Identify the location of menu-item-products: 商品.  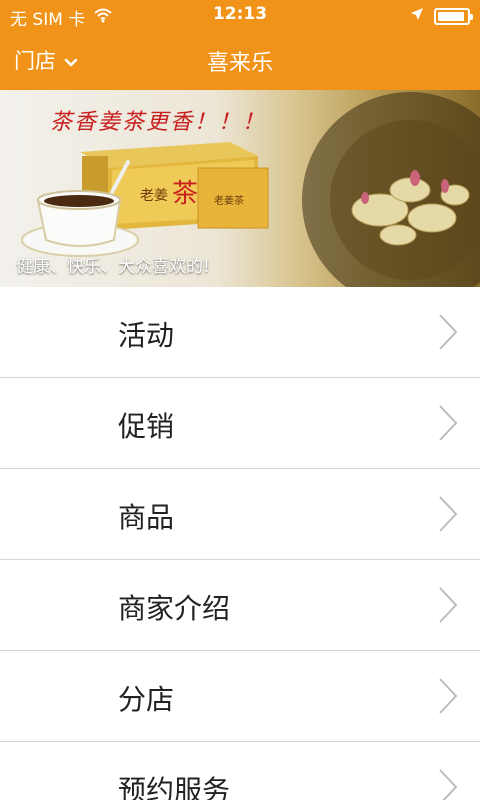
(240, 514).